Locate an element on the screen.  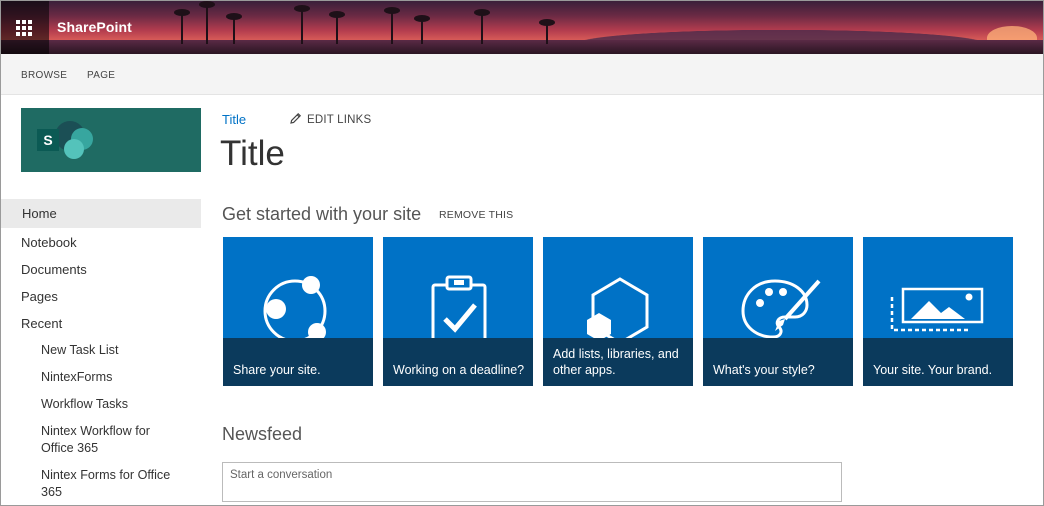
tile-label: What's your style? is located at coordinates (764, 370).